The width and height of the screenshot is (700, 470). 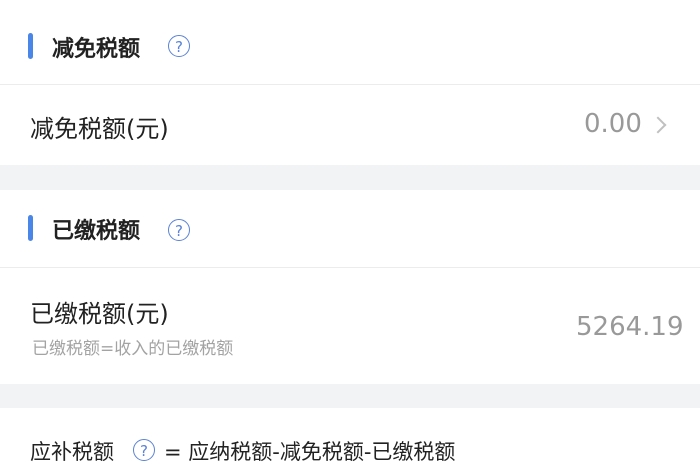 I want to click on paid-row-subtitle: 已缴税额=收入的已缴税额, so click(x=133, y=349).